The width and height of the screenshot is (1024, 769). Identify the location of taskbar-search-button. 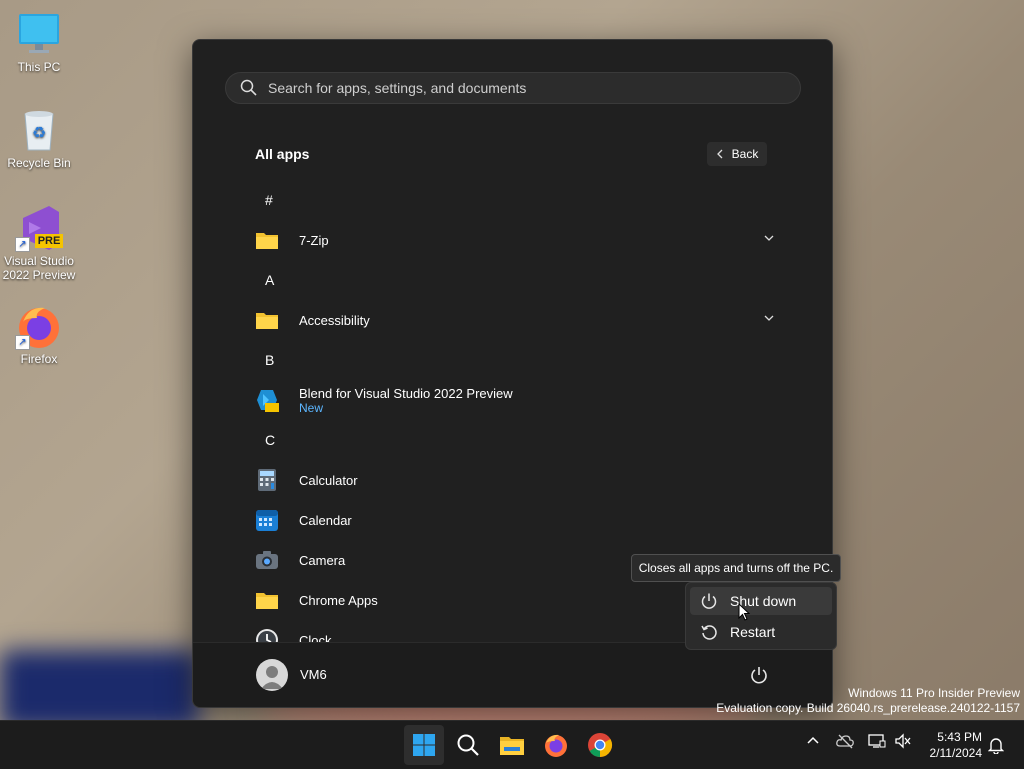
(468, 745).